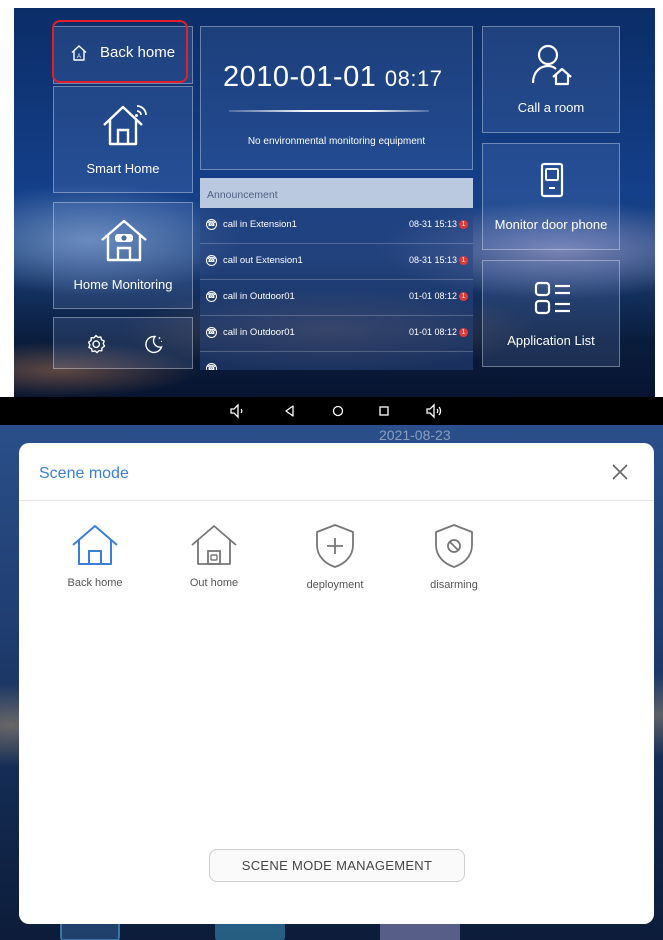  I want to click on announcement-row: ☎ call out Extension1 08-31 15:13 1, so click(336, 262).